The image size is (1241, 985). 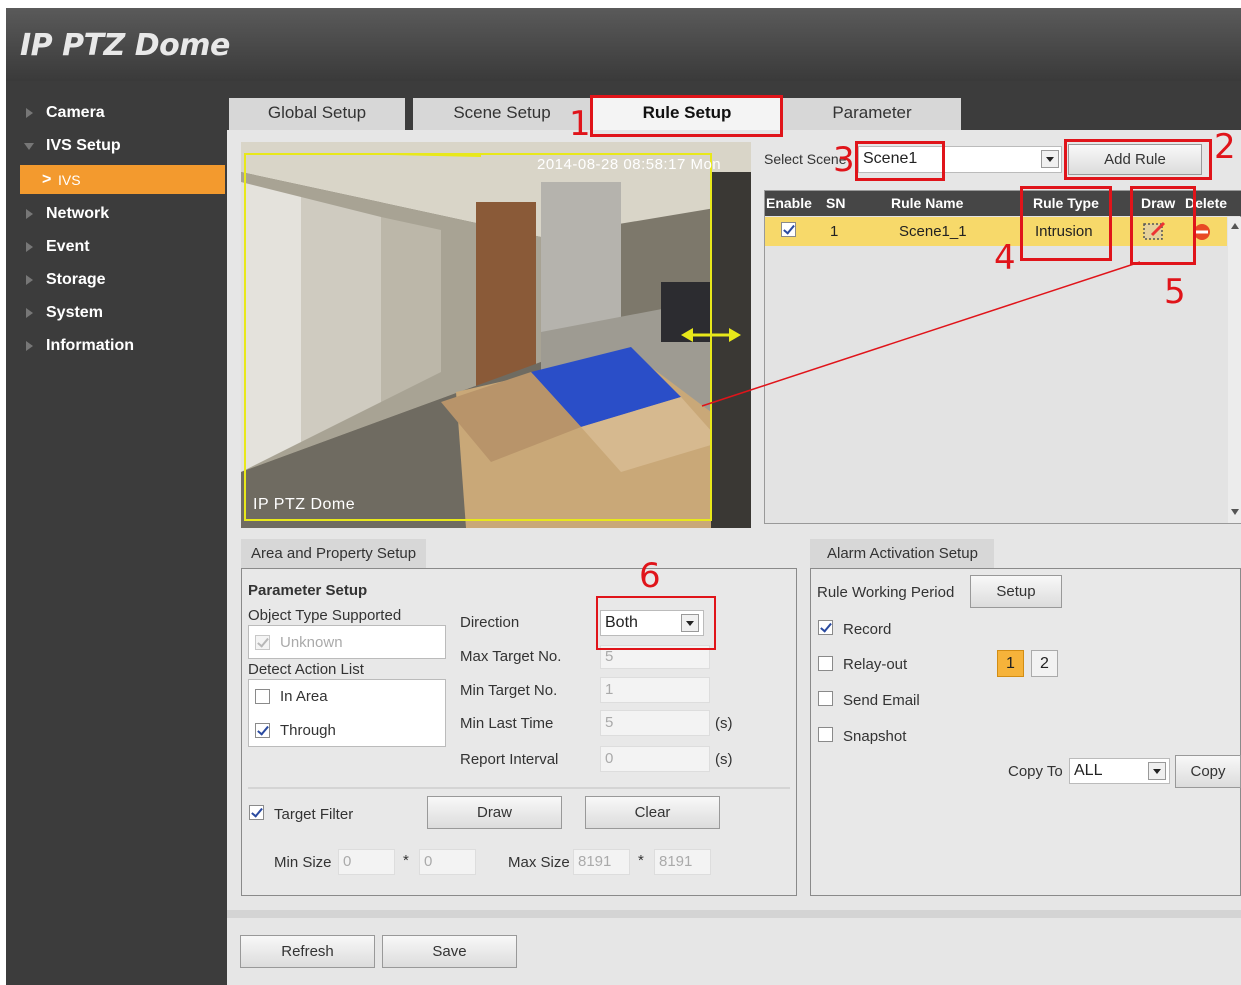 I want to click on sidebar-item-event: Event, so click(x=116, y=247).